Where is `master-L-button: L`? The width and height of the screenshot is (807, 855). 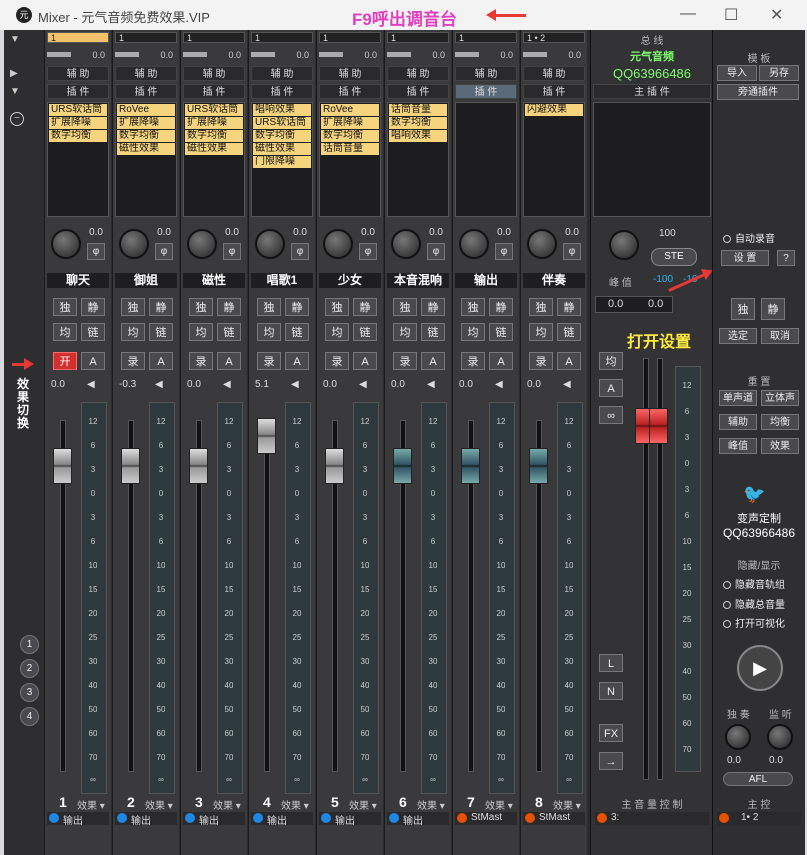
master-L-button: L is located at coordinates (611, 663).